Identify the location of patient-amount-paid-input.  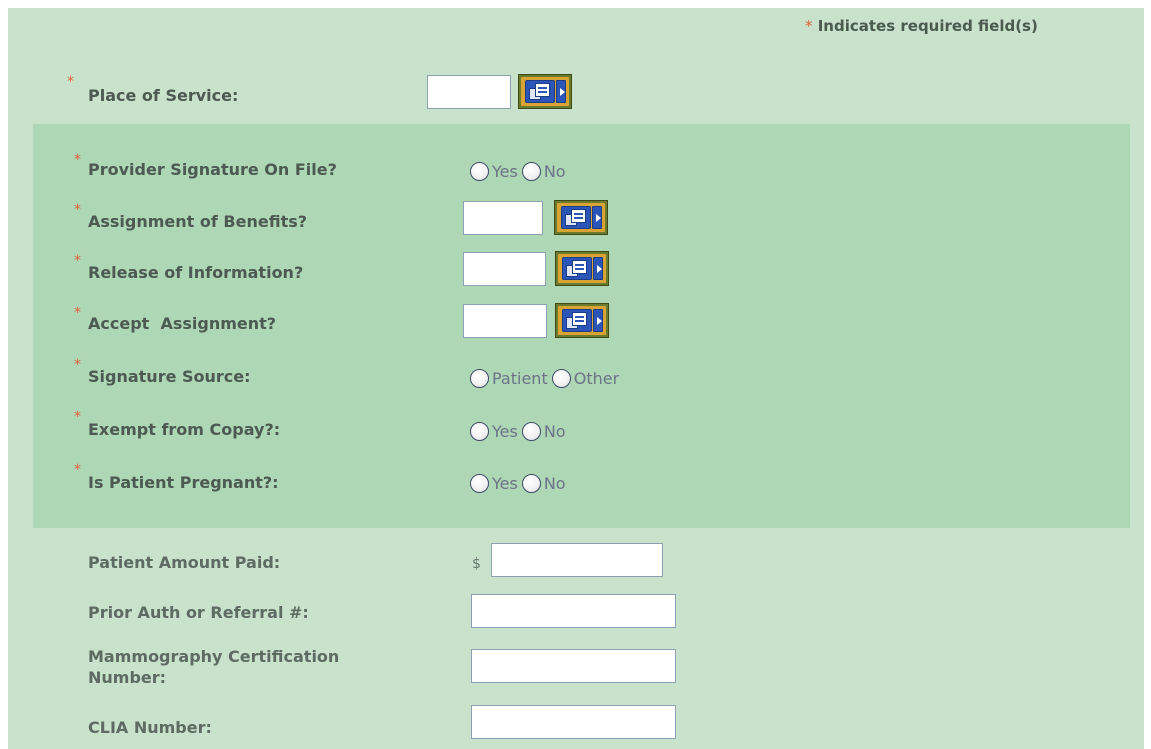
(577, 560).